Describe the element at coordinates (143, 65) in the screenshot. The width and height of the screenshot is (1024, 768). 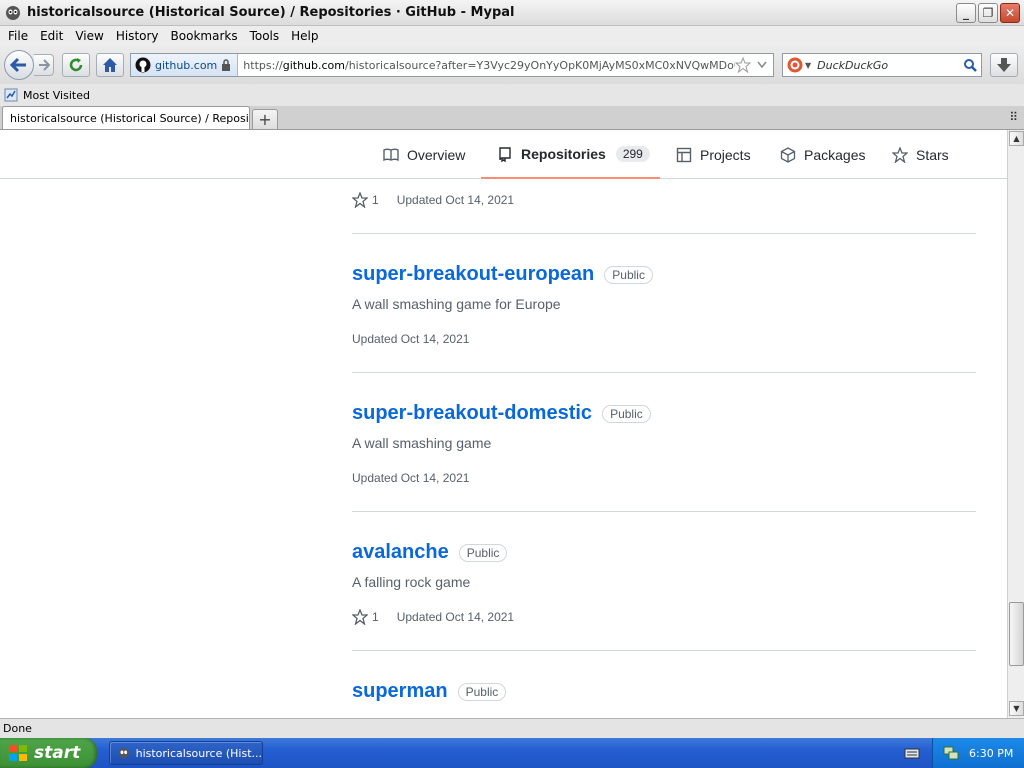
I see `github-favicon-icon` at that location.